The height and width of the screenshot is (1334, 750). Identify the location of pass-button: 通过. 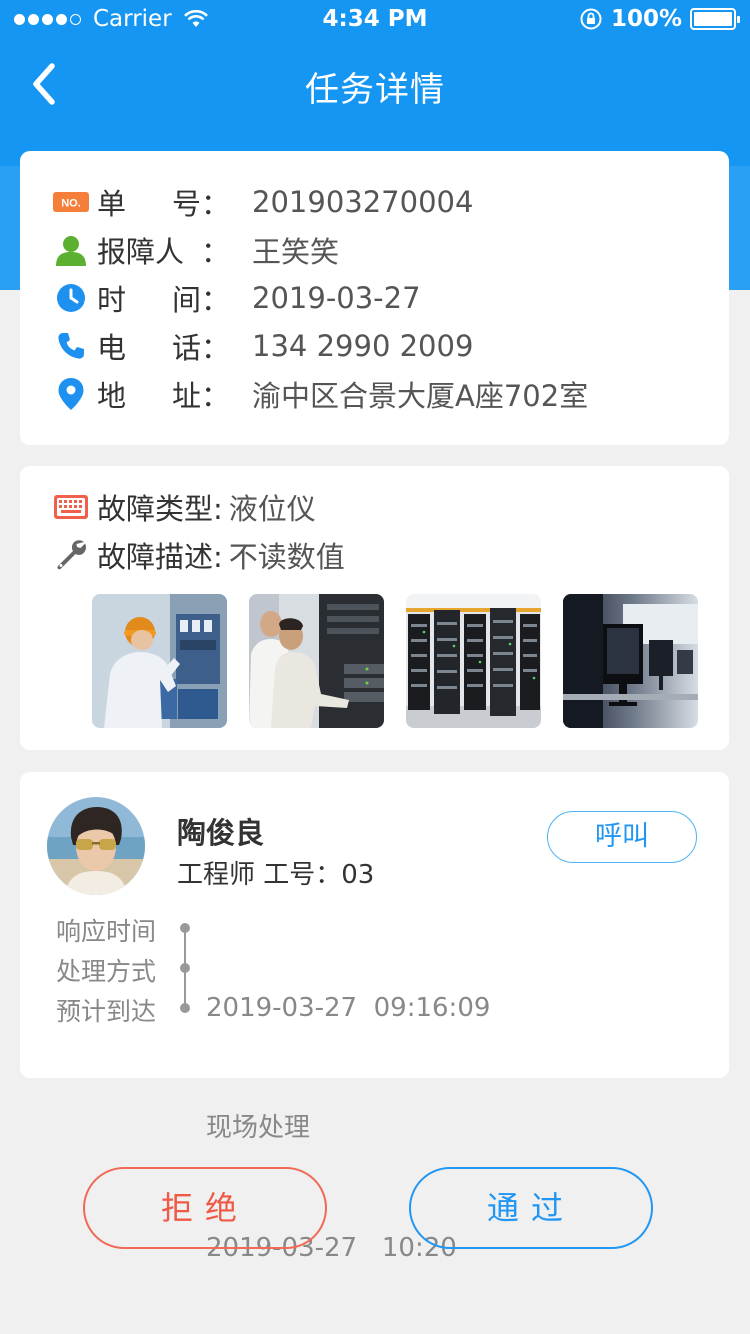
(531, 1208).